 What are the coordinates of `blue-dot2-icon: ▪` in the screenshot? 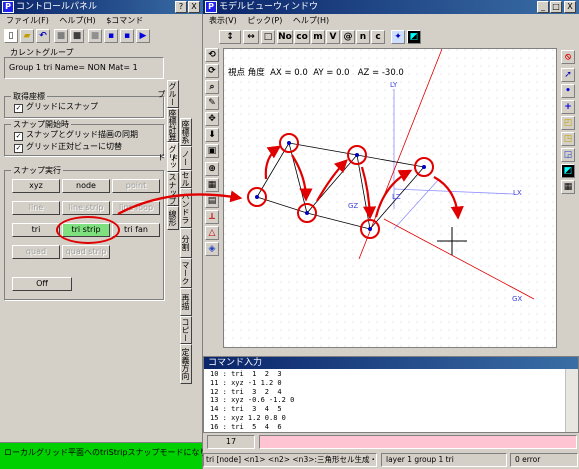 It's located at (127, 36).